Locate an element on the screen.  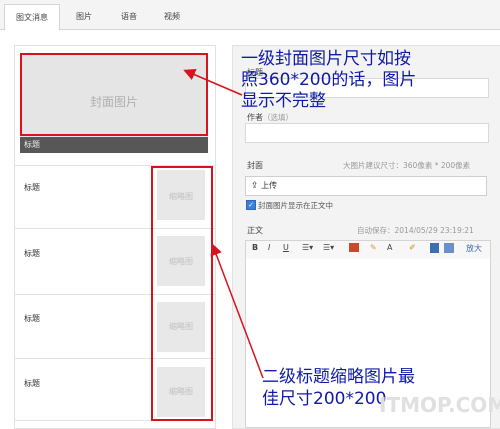
annotation-cover-line1: 一级封面图片尺寸如按 is located at coordinates (326, 59).